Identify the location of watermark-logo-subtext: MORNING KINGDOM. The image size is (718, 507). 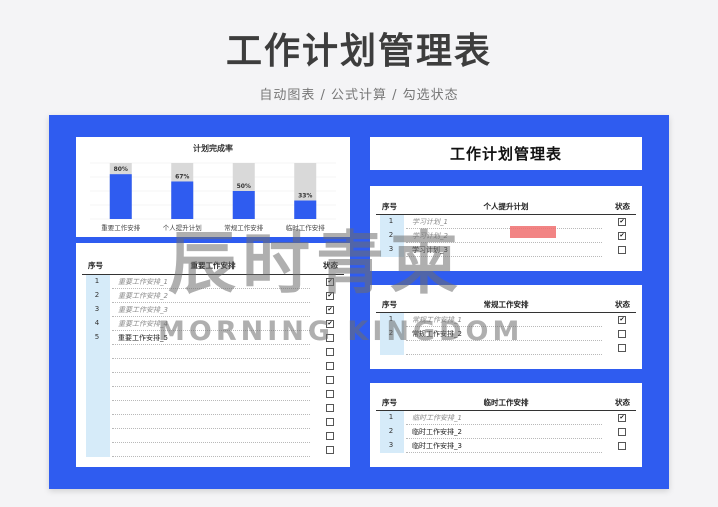
(341, 331).